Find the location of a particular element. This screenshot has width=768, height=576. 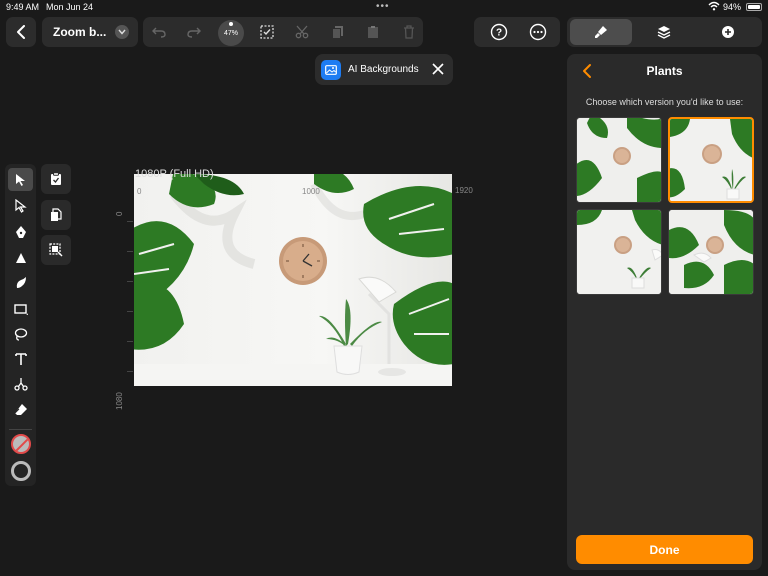

plants-option-2-image is located at coordinates (711, 160).